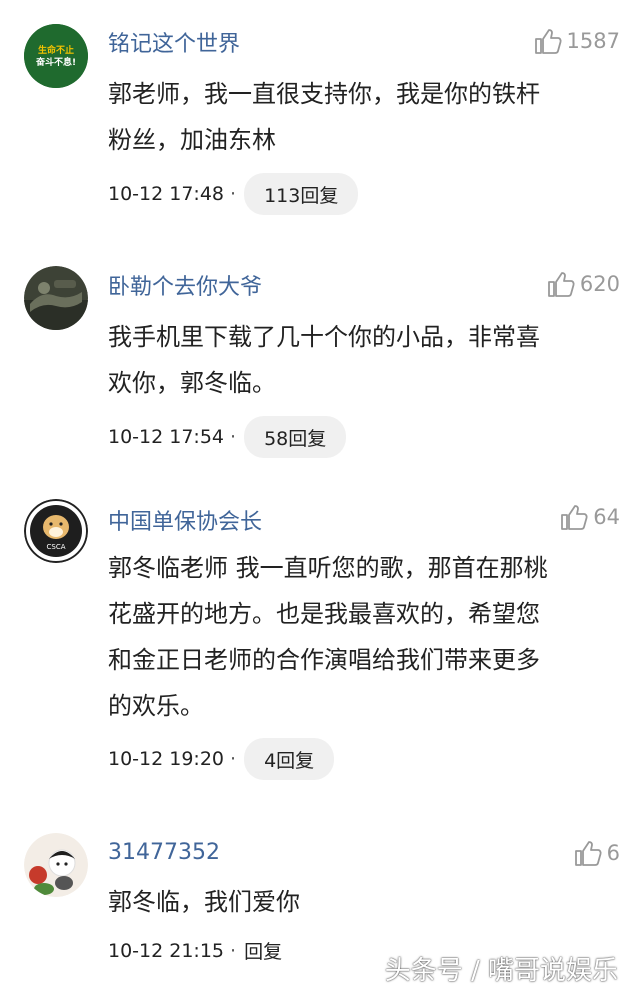 This screenshot has height=995, width=640. I want to click on avatar: CSCA, so click(56, 531).